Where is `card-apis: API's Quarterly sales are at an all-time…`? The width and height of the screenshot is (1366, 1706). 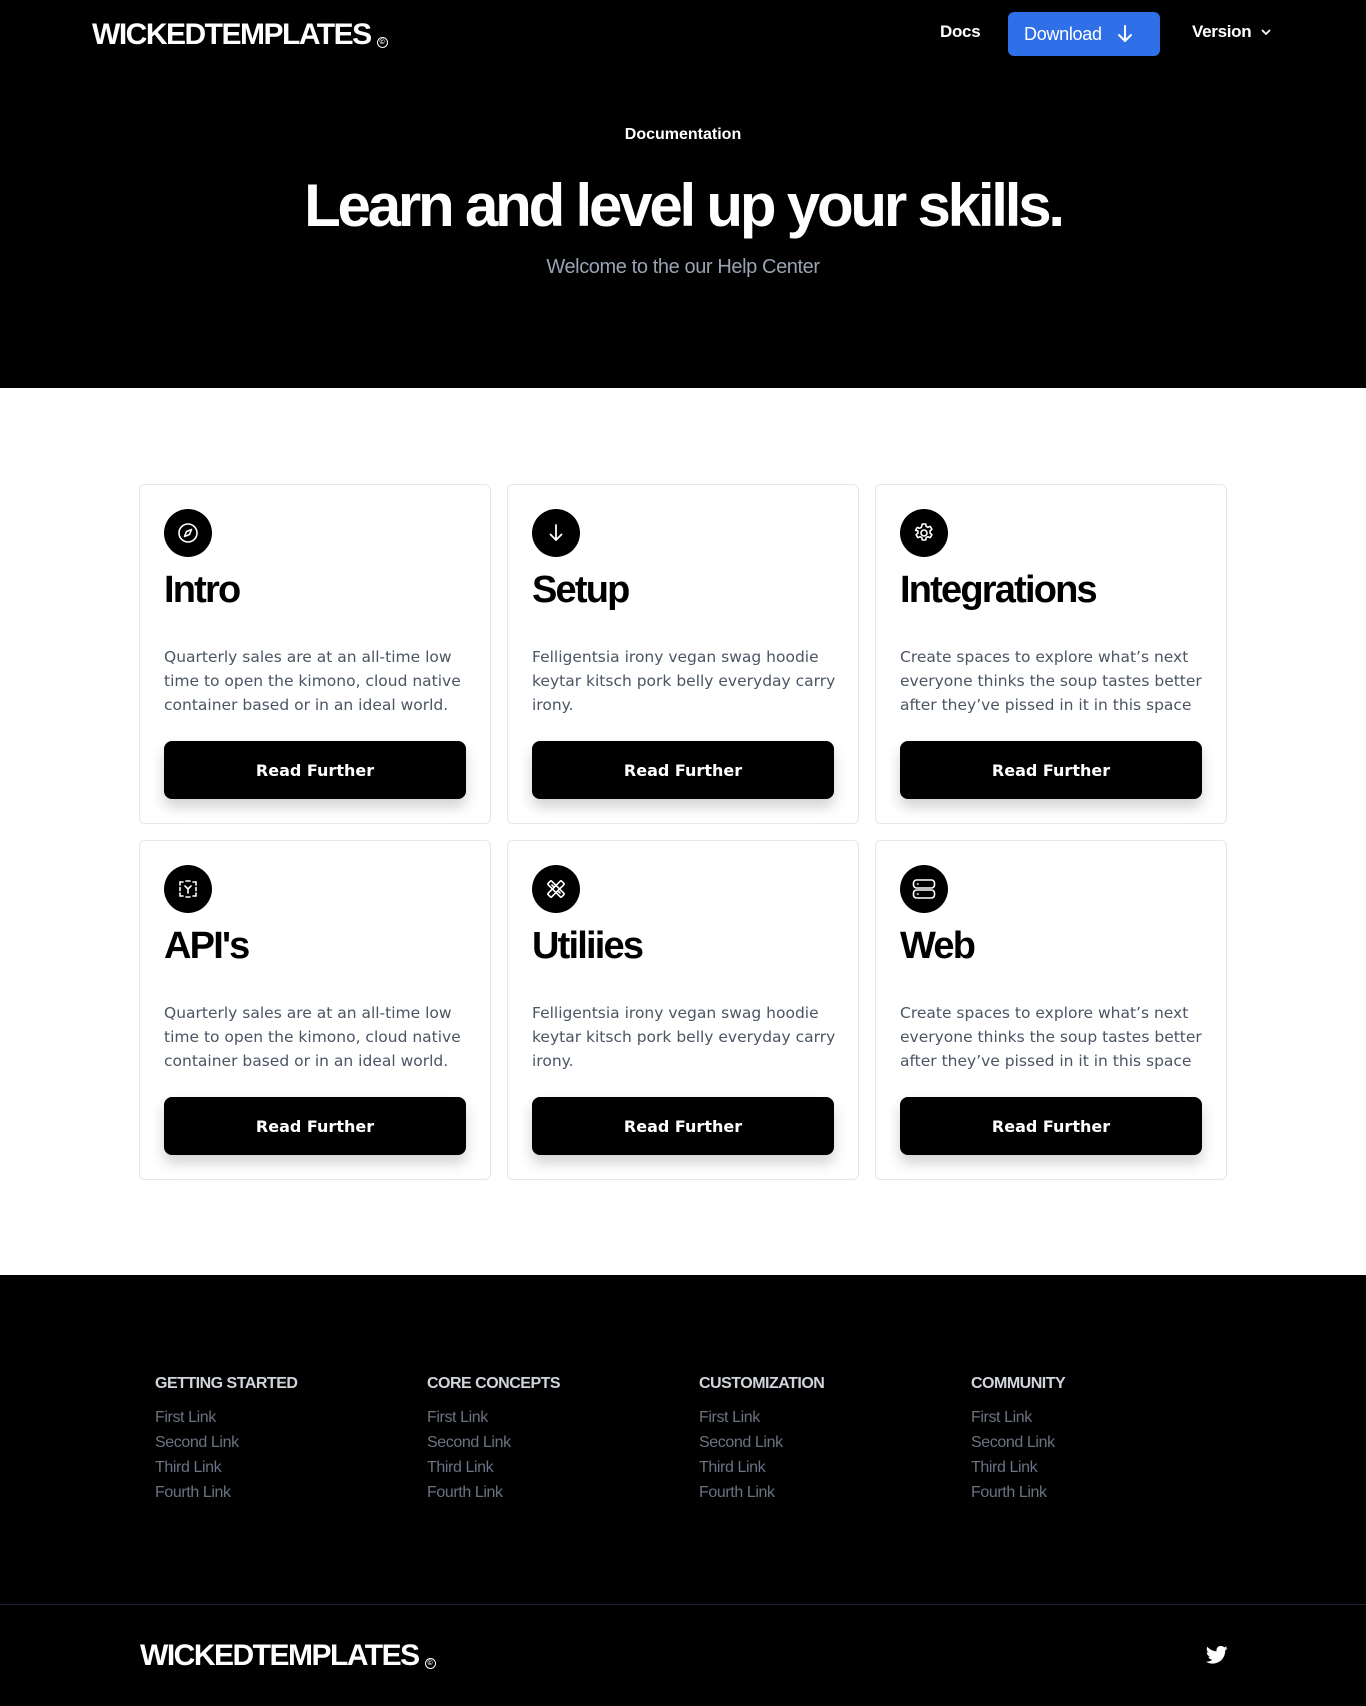 card-apis: API's Quarterly sales are at an all-time… is located at coordinates (315, 1010).